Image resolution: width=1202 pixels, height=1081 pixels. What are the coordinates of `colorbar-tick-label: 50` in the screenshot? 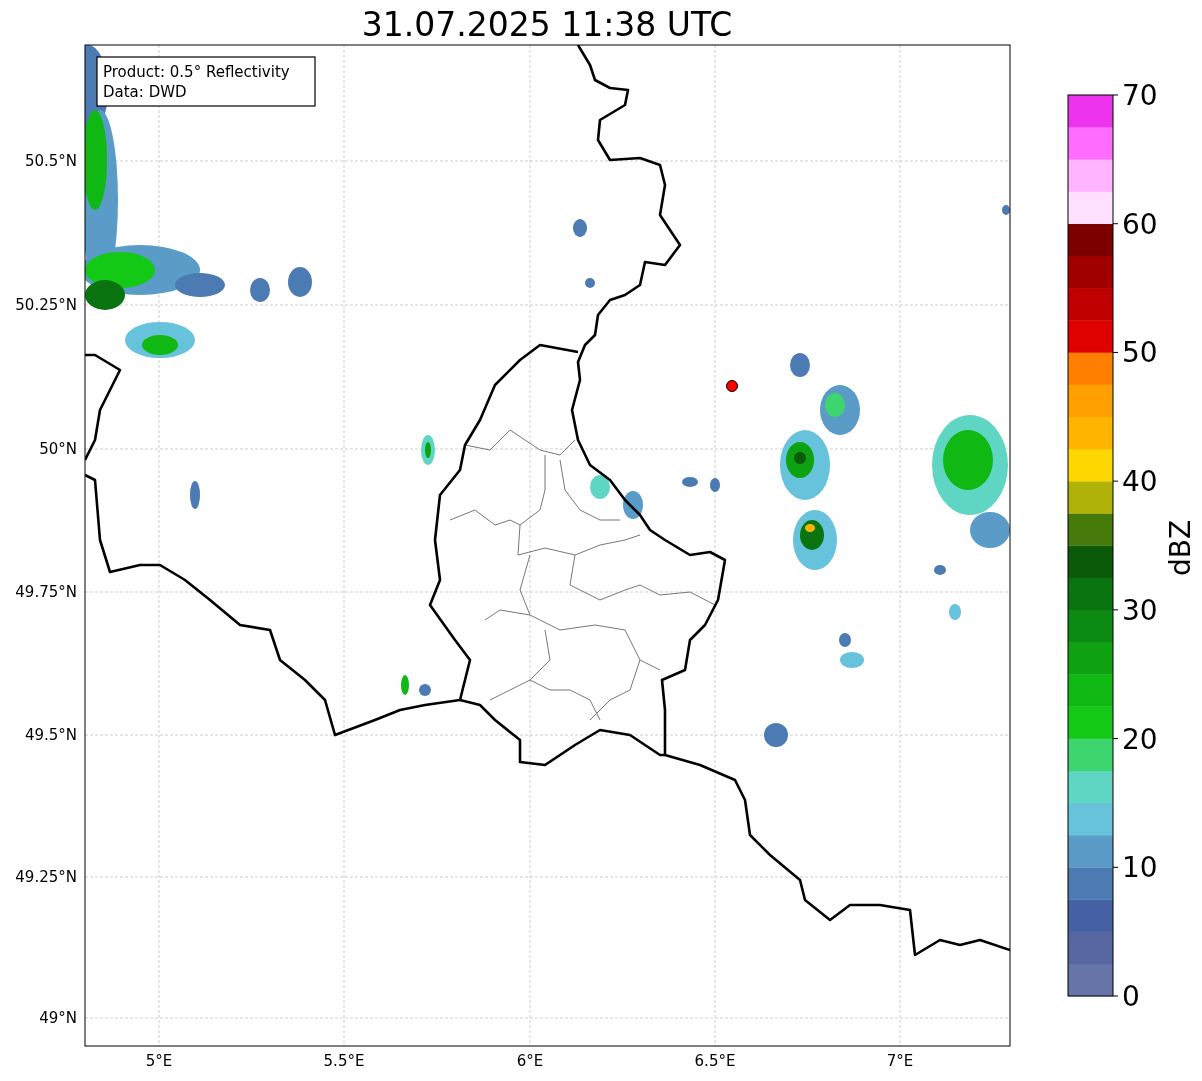 It's located at (1140, 353).